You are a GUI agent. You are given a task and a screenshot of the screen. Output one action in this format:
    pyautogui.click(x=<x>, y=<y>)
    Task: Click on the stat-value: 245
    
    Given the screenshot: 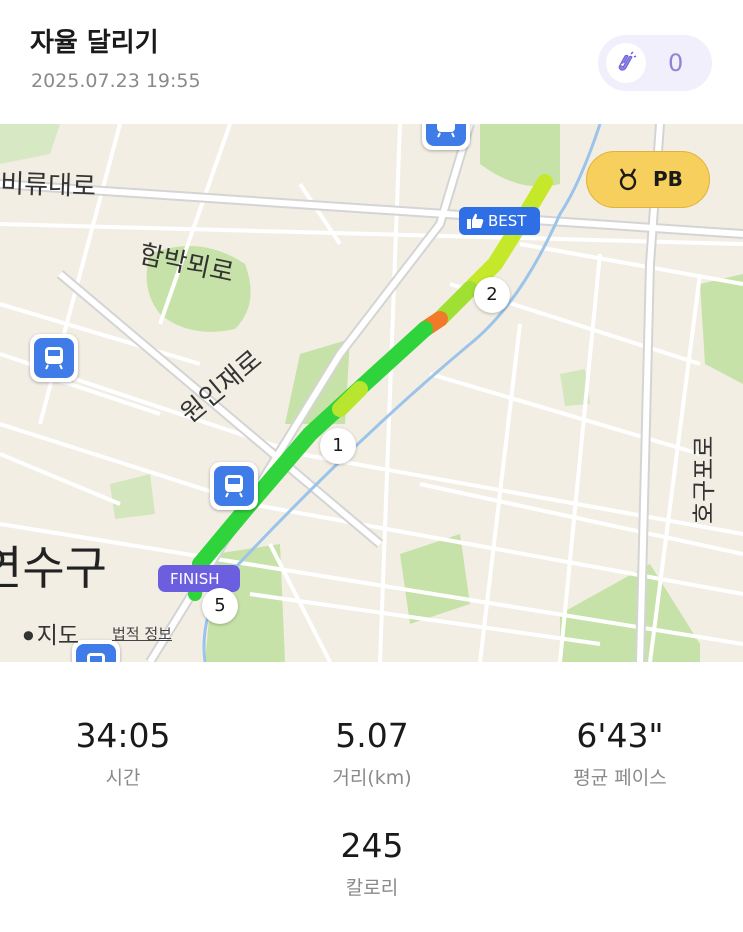 What is the action you would take?
    pyautogui.click(x=372, y=845)
    